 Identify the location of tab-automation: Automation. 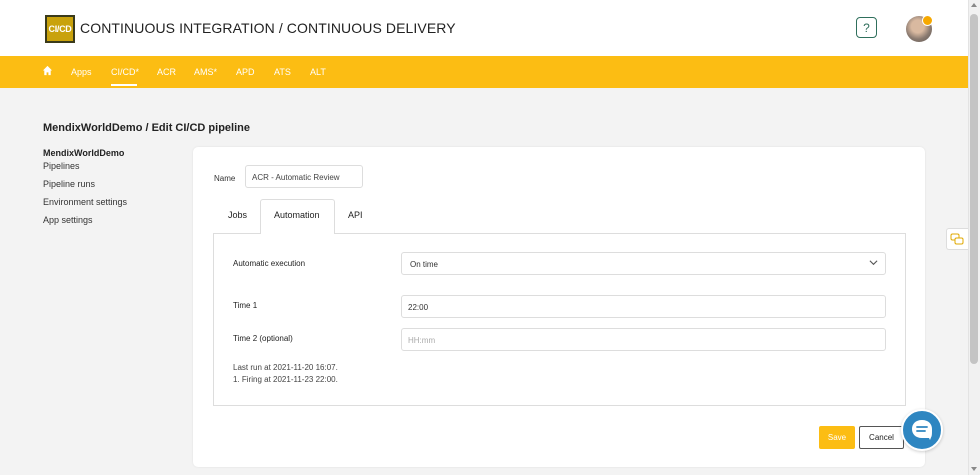
(297, 215).